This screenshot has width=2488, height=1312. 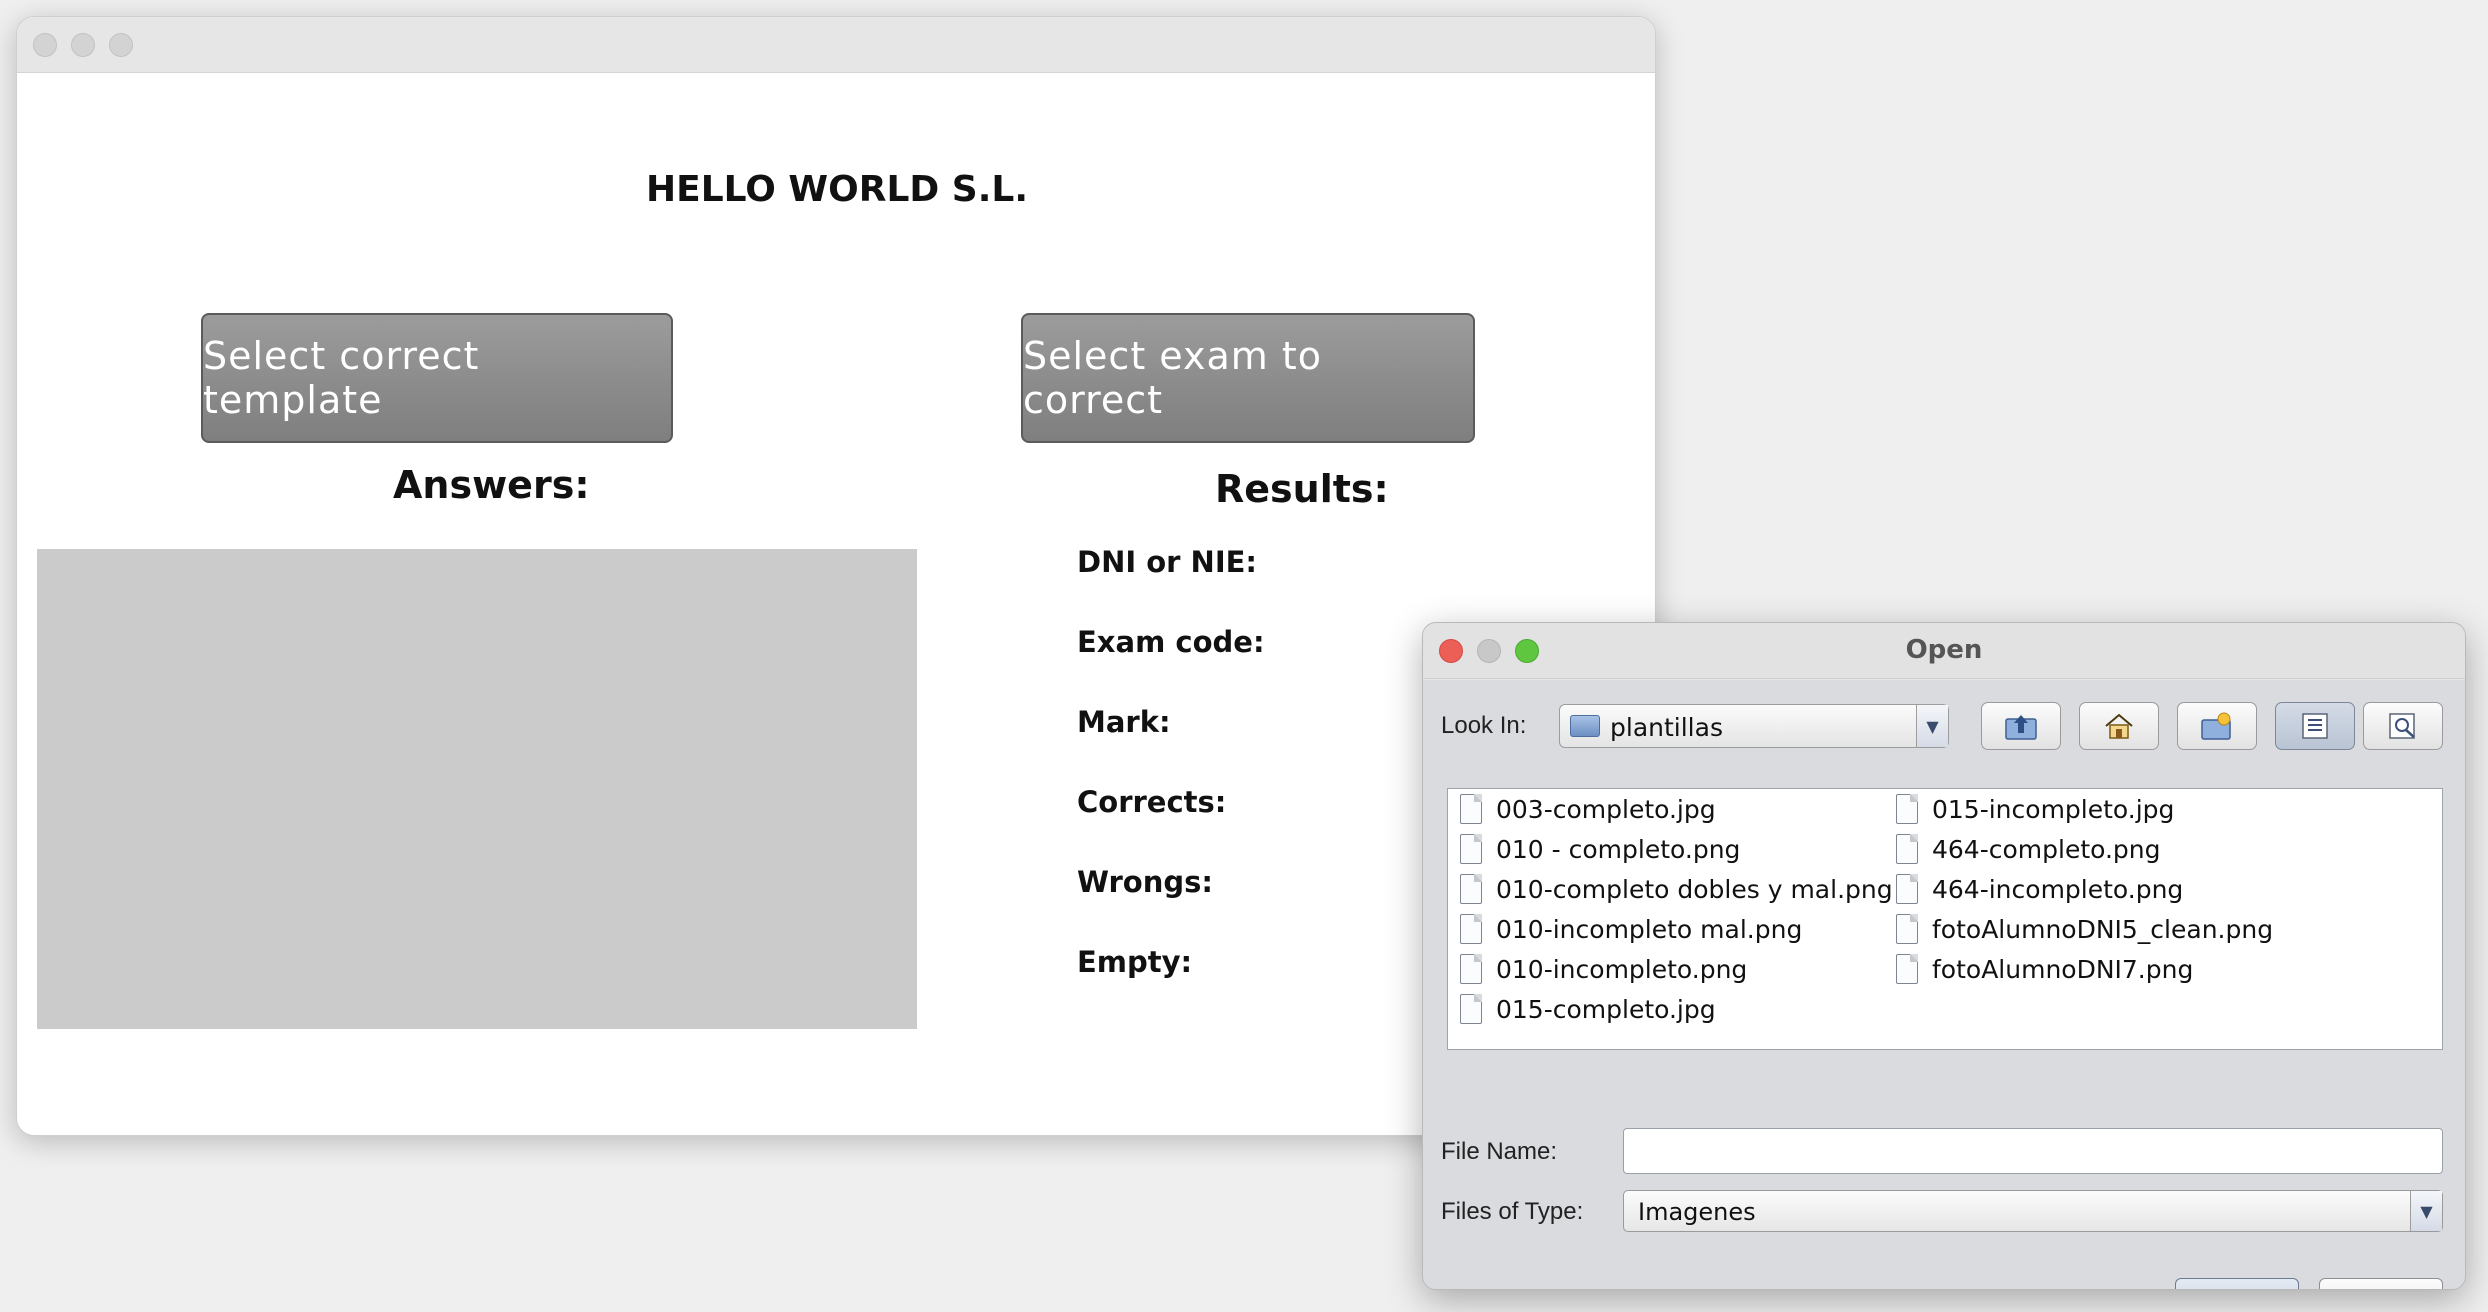 What do you see at coordinates (1167, 562) in the screenshot?
I see `dni-label: DNI or NIE:` at bounding box center [1167, 562].